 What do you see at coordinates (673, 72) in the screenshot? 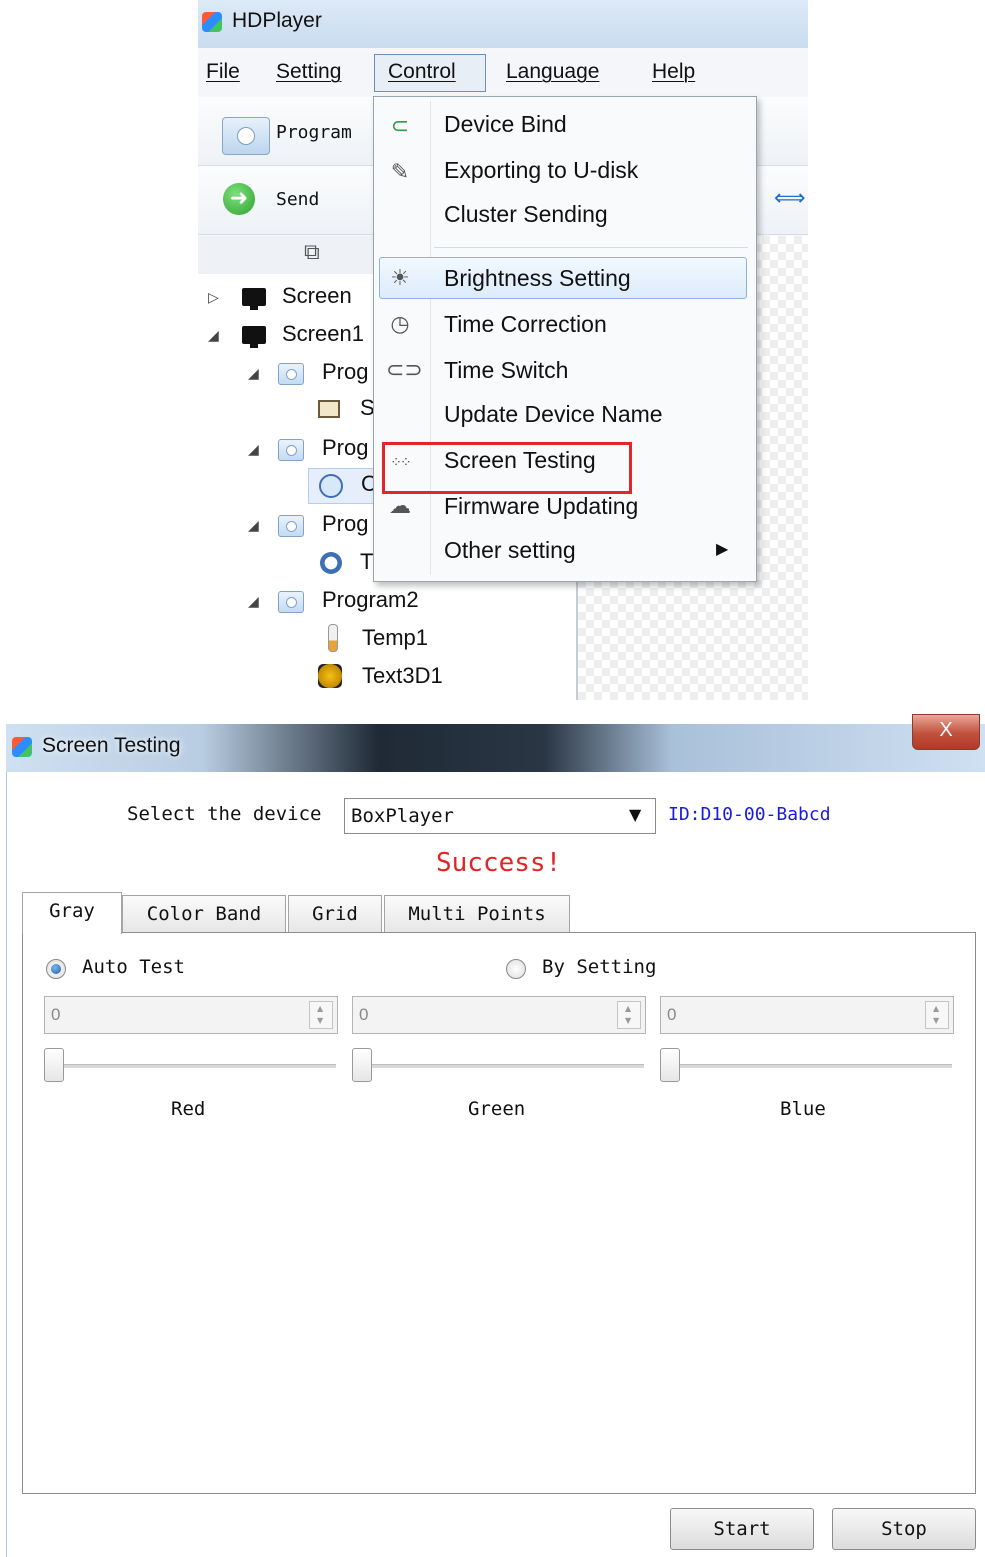
I see `menu-help: Help` at bounding box center [673, 72].